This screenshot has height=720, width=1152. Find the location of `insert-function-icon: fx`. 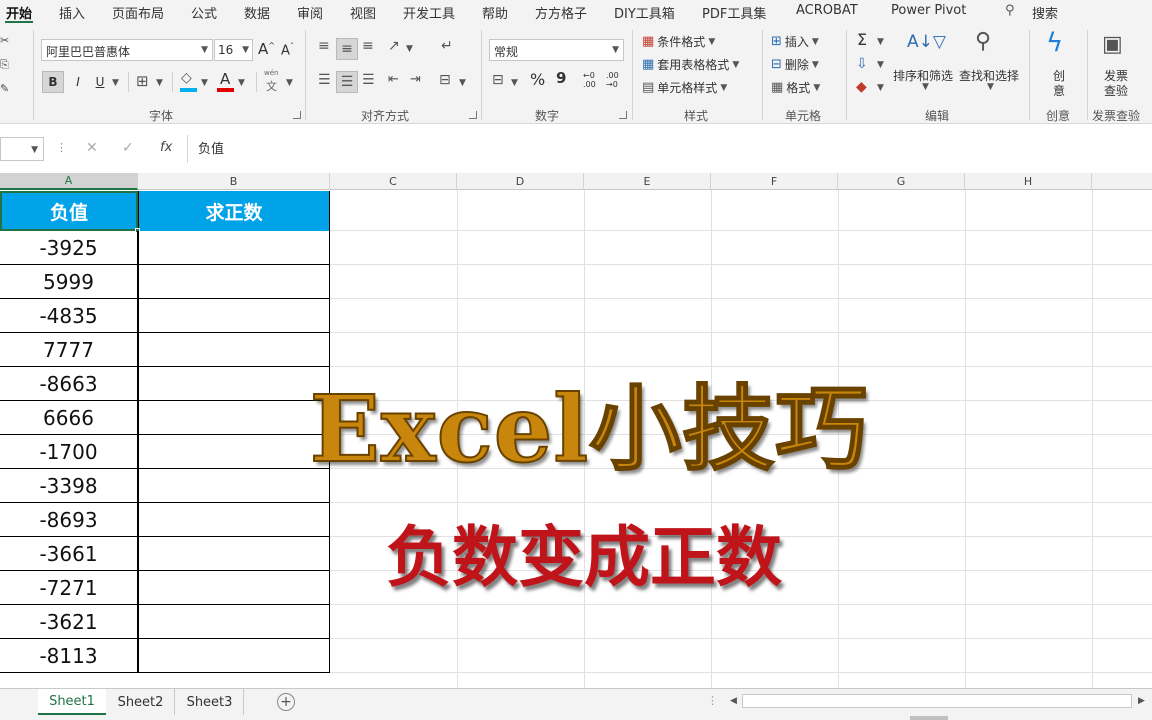

insert-function-icon: fx is located at coordinates (166, 147).